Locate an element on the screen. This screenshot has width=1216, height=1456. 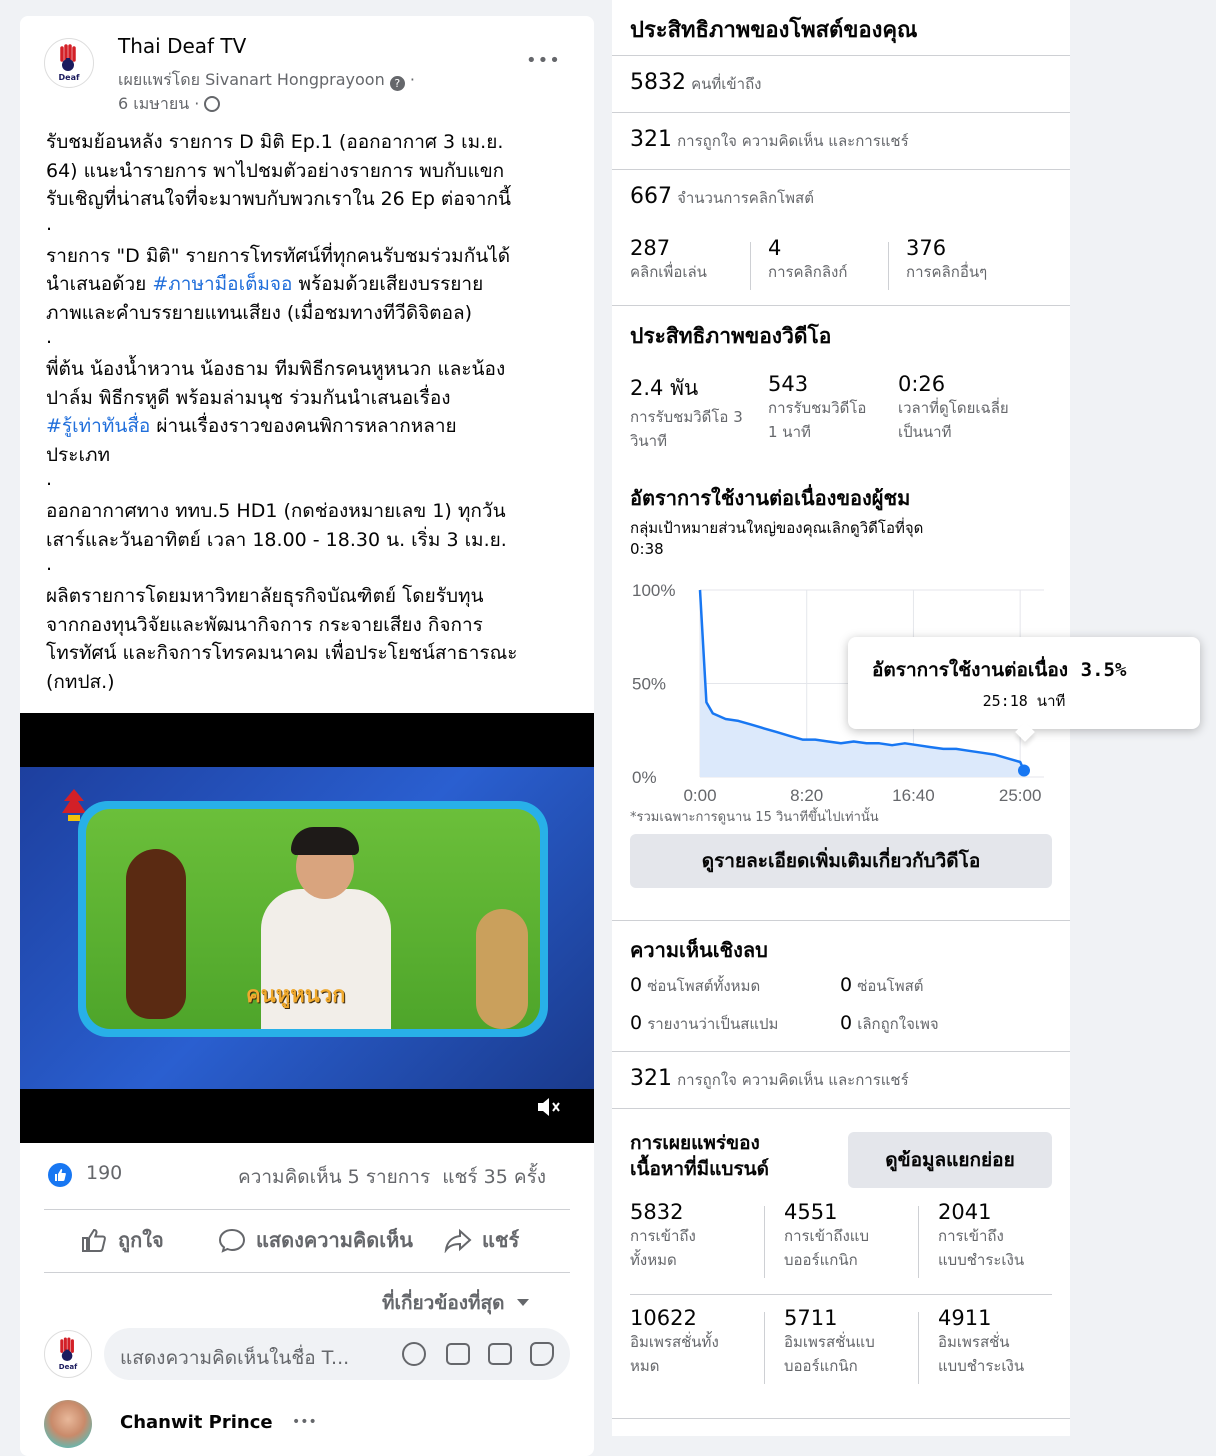
camera-icon is located at coordinates (458, 1354).